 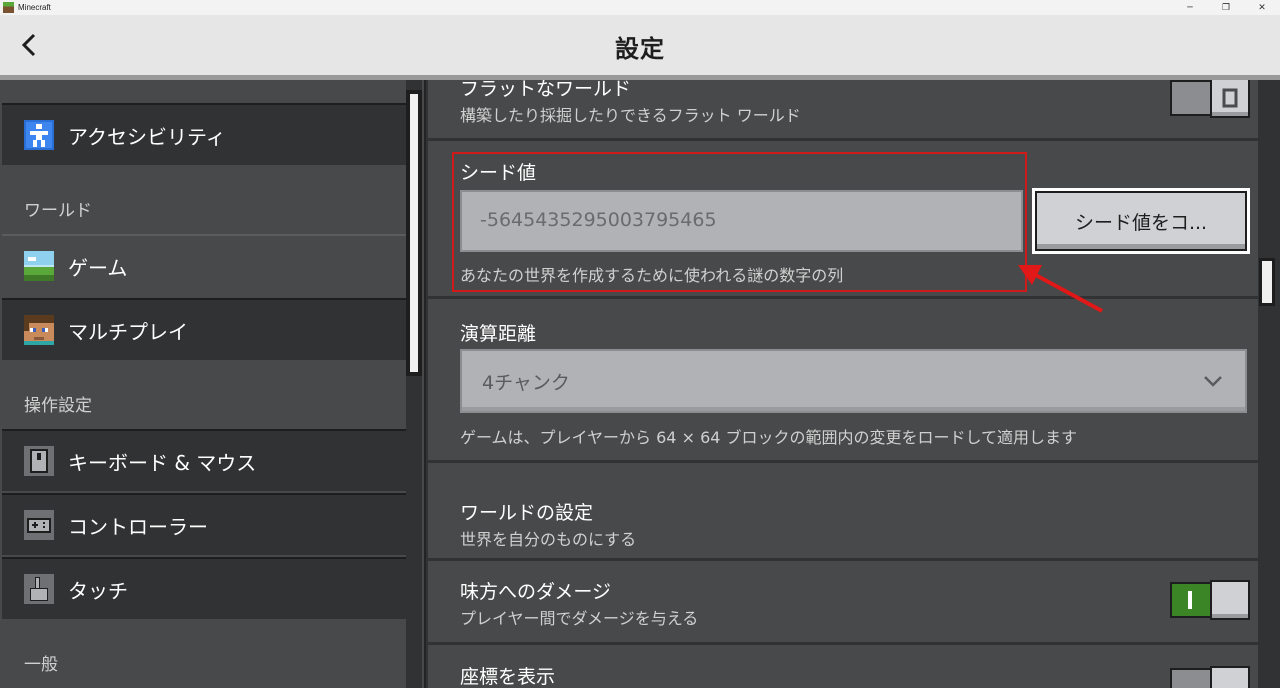 What do you see at coordinates (640, 7) in the screenshot?
I see `window-titlebar: Minecraft ─ ❐ ✕` at bounding box center [640, 7].